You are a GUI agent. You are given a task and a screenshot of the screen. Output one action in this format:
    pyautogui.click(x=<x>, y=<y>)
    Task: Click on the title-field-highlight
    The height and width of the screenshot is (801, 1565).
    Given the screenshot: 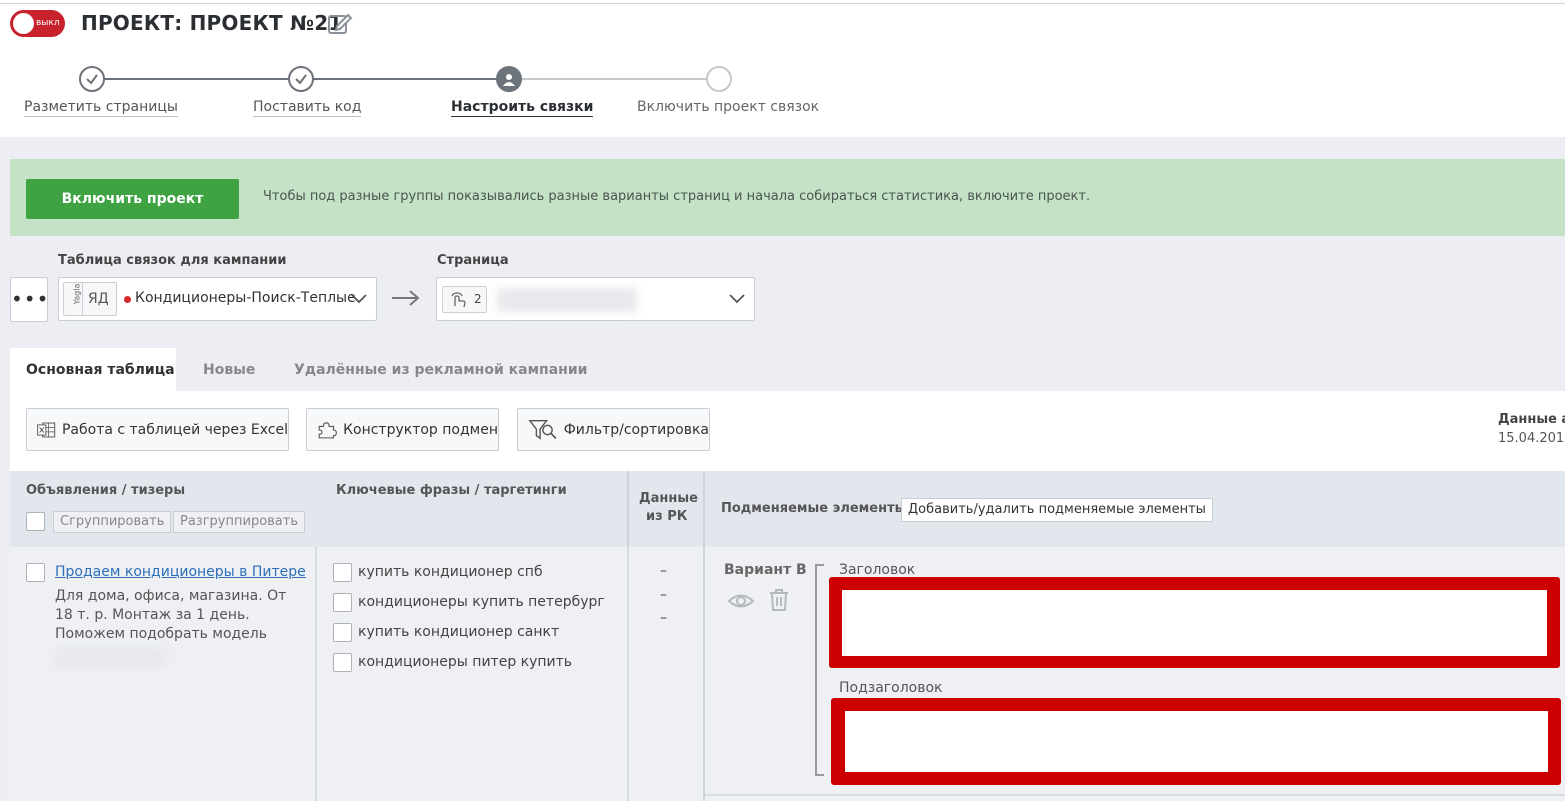 What is the action you would take?
    pyautogui.click(x=1194, y=622)
    